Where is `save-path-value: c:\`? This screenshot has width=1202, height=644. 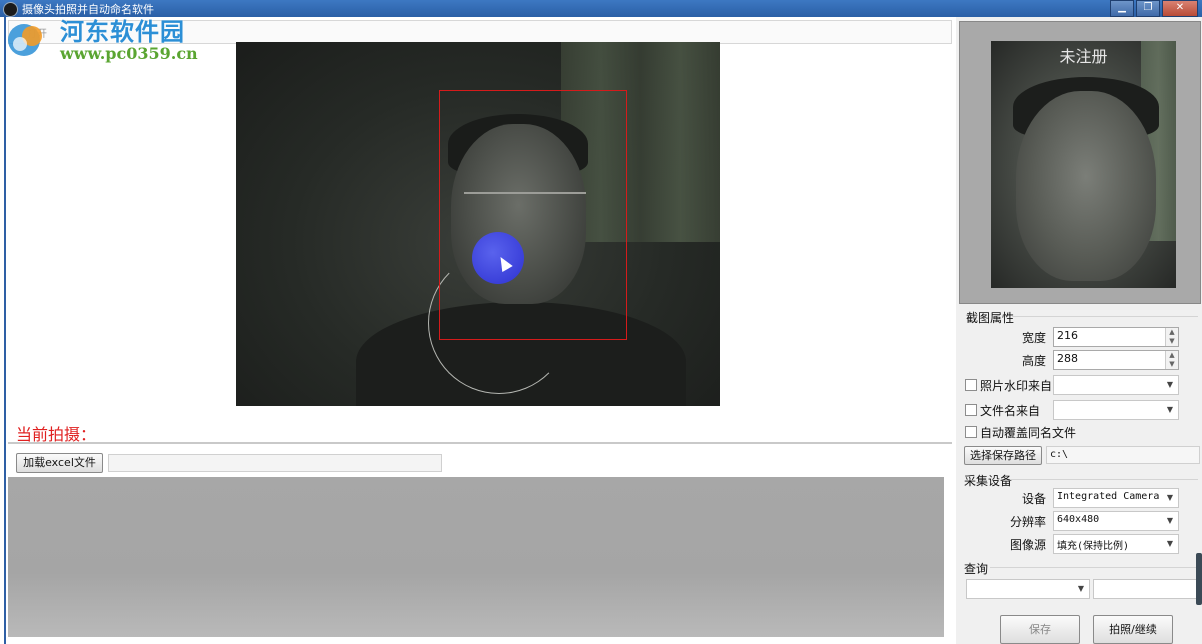 save-path-value: c:\ is located at coordinates (1059, 454).